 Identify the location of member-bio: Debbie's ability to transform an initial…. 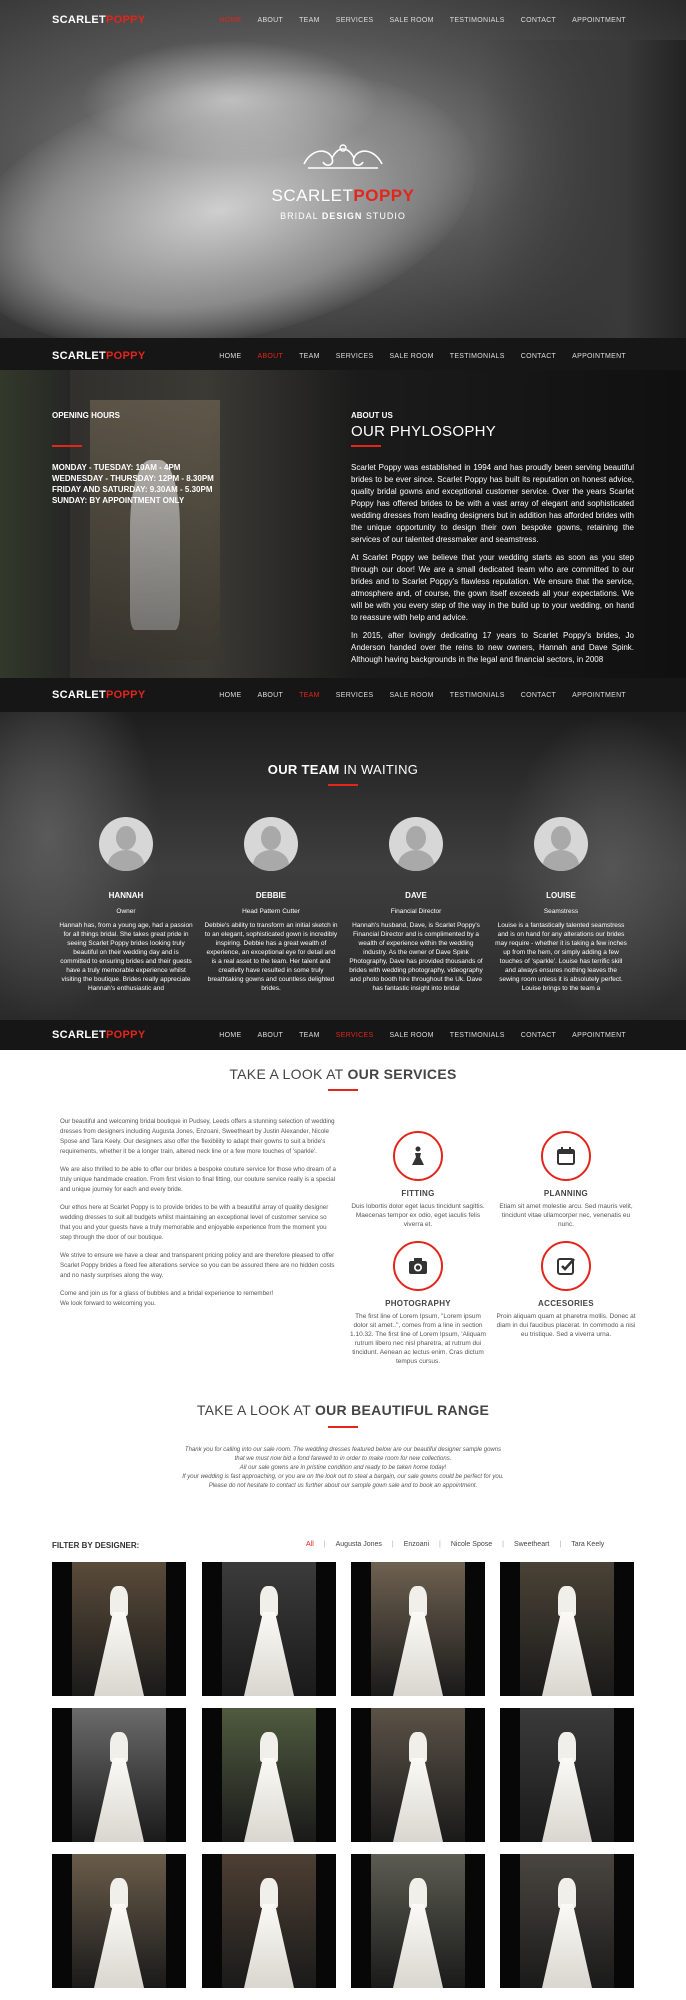
(271, 957).